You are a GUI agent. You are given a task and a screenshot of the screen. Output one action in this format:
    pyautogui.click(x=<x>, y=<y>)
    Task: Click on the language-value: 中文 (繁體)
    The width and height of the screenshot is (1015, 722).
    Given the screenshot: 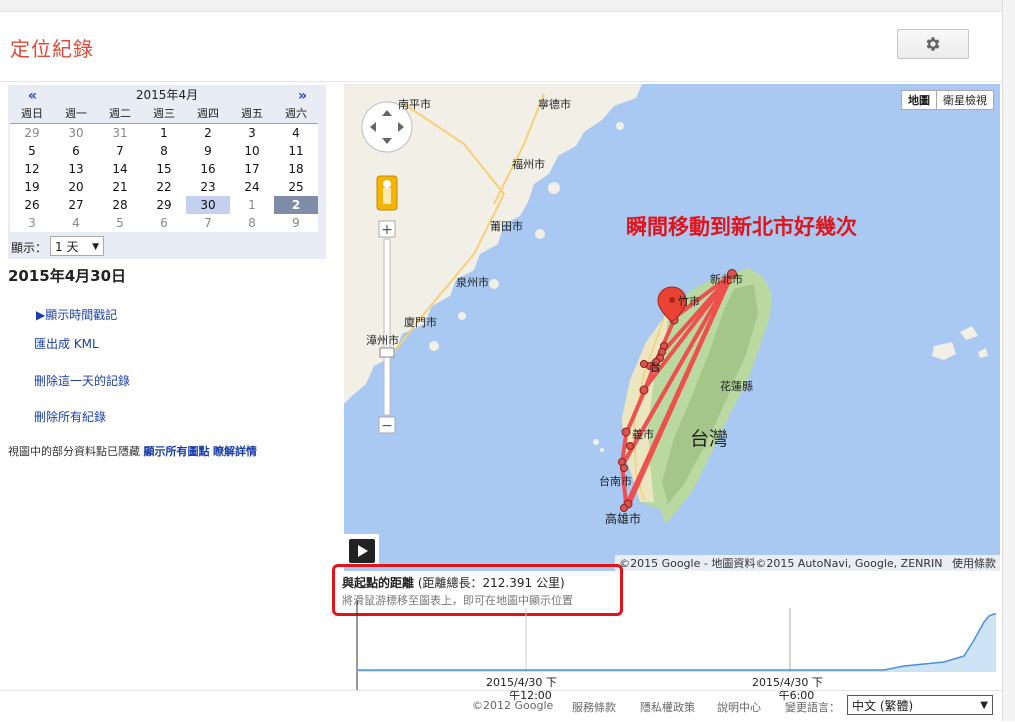 What is the action you would take?
    pyautogui.click(x=883, y=706)
    